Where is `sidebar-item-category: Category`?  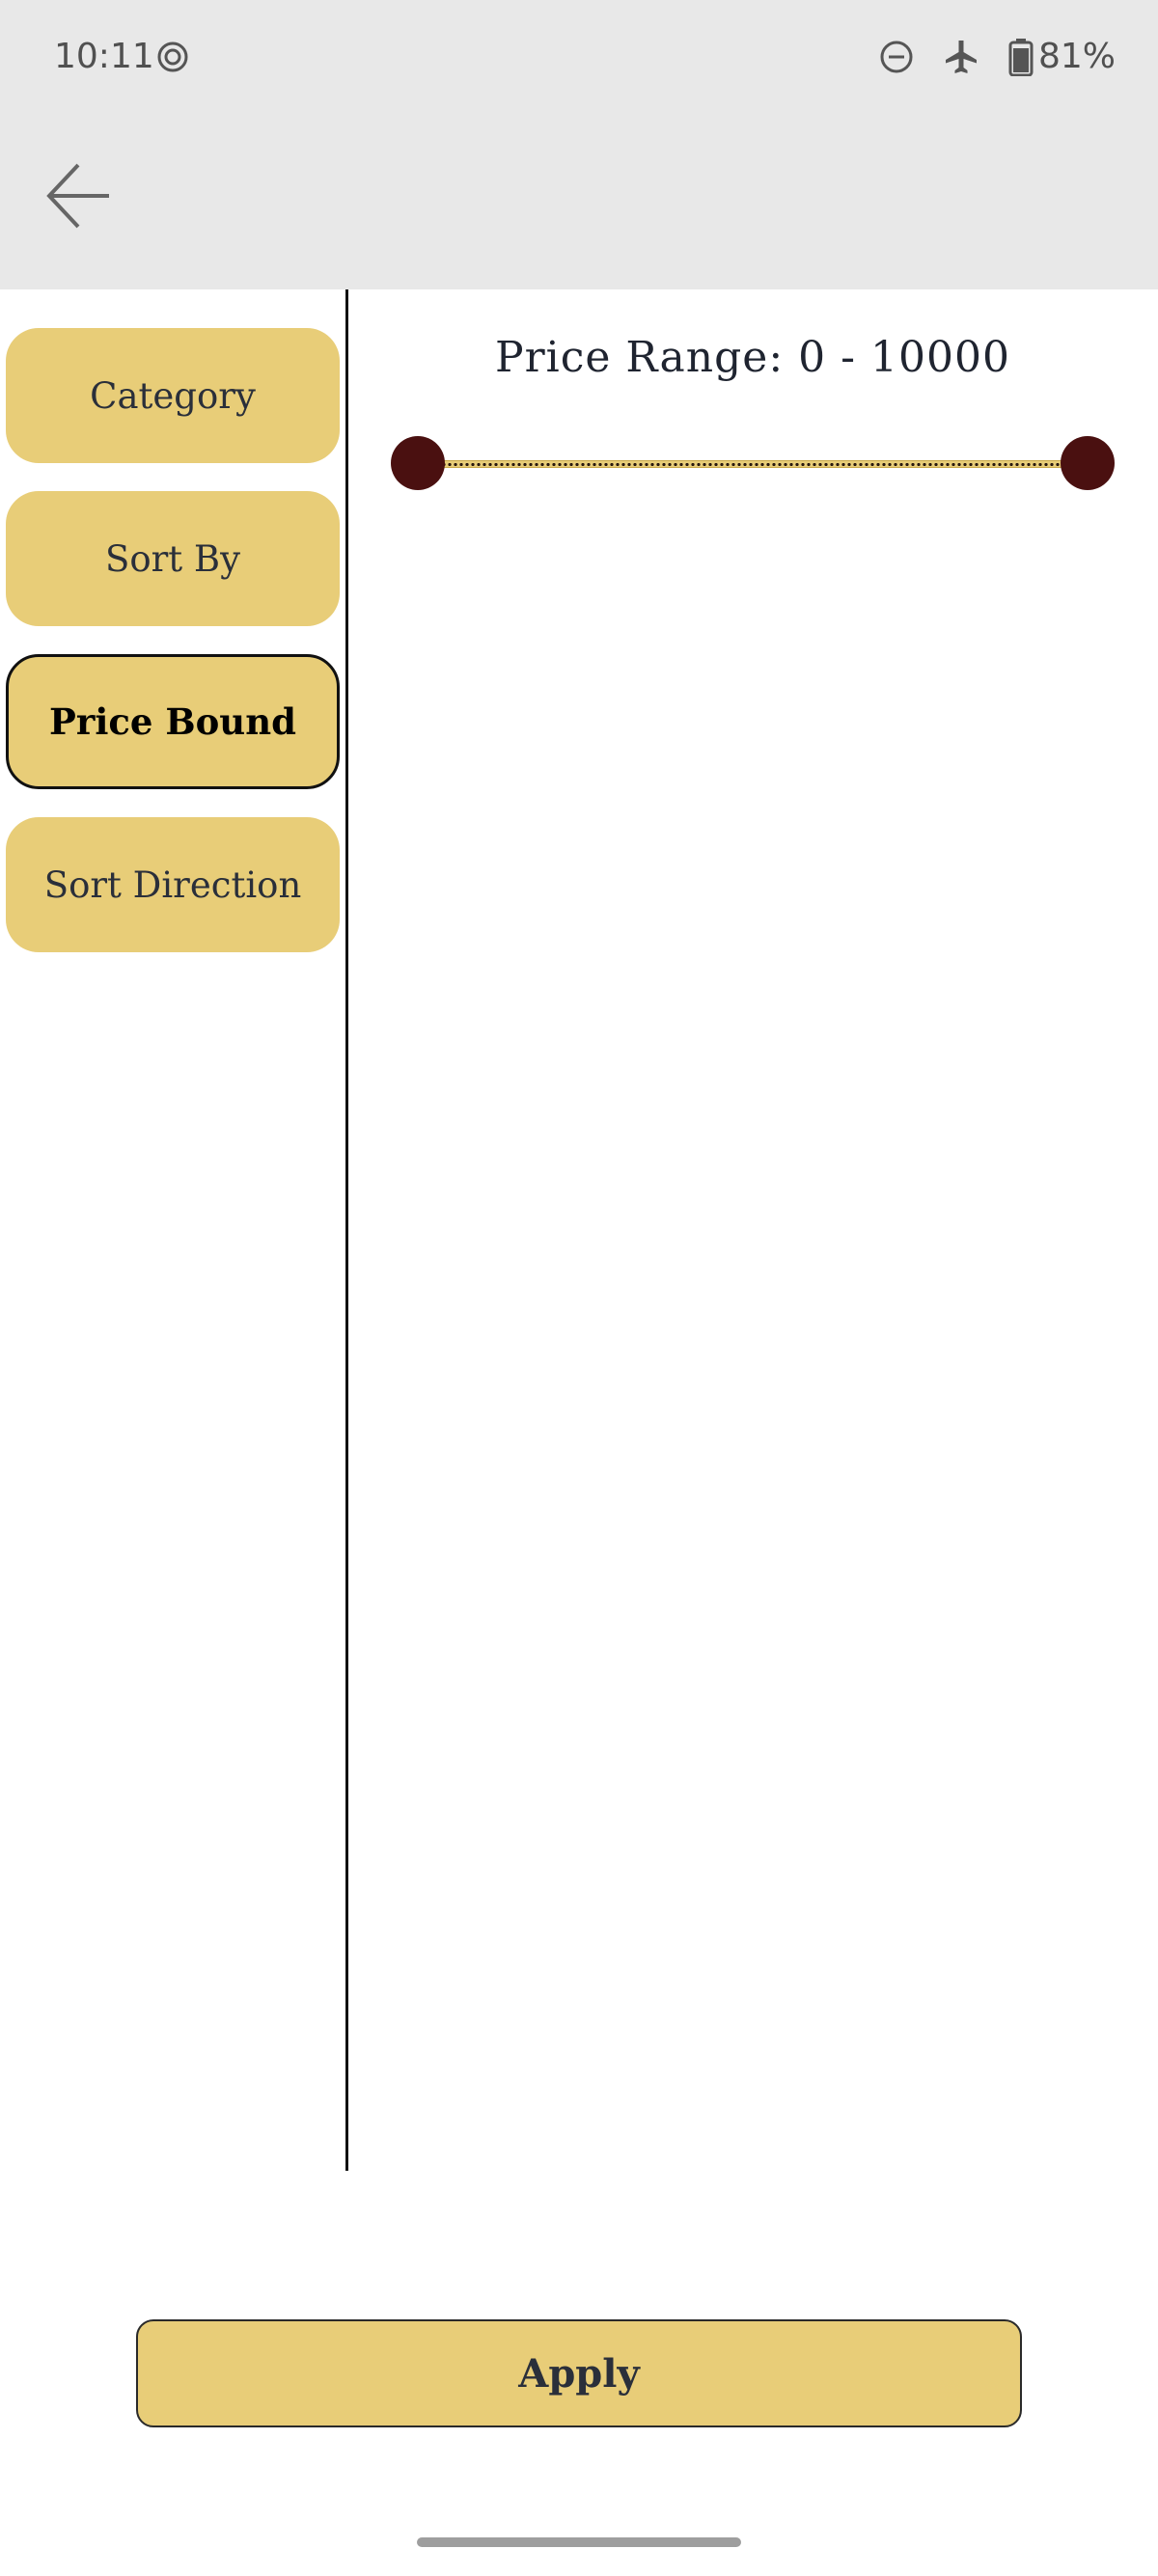 sidebar-item-category: Category is located at coordinates (173, 395).